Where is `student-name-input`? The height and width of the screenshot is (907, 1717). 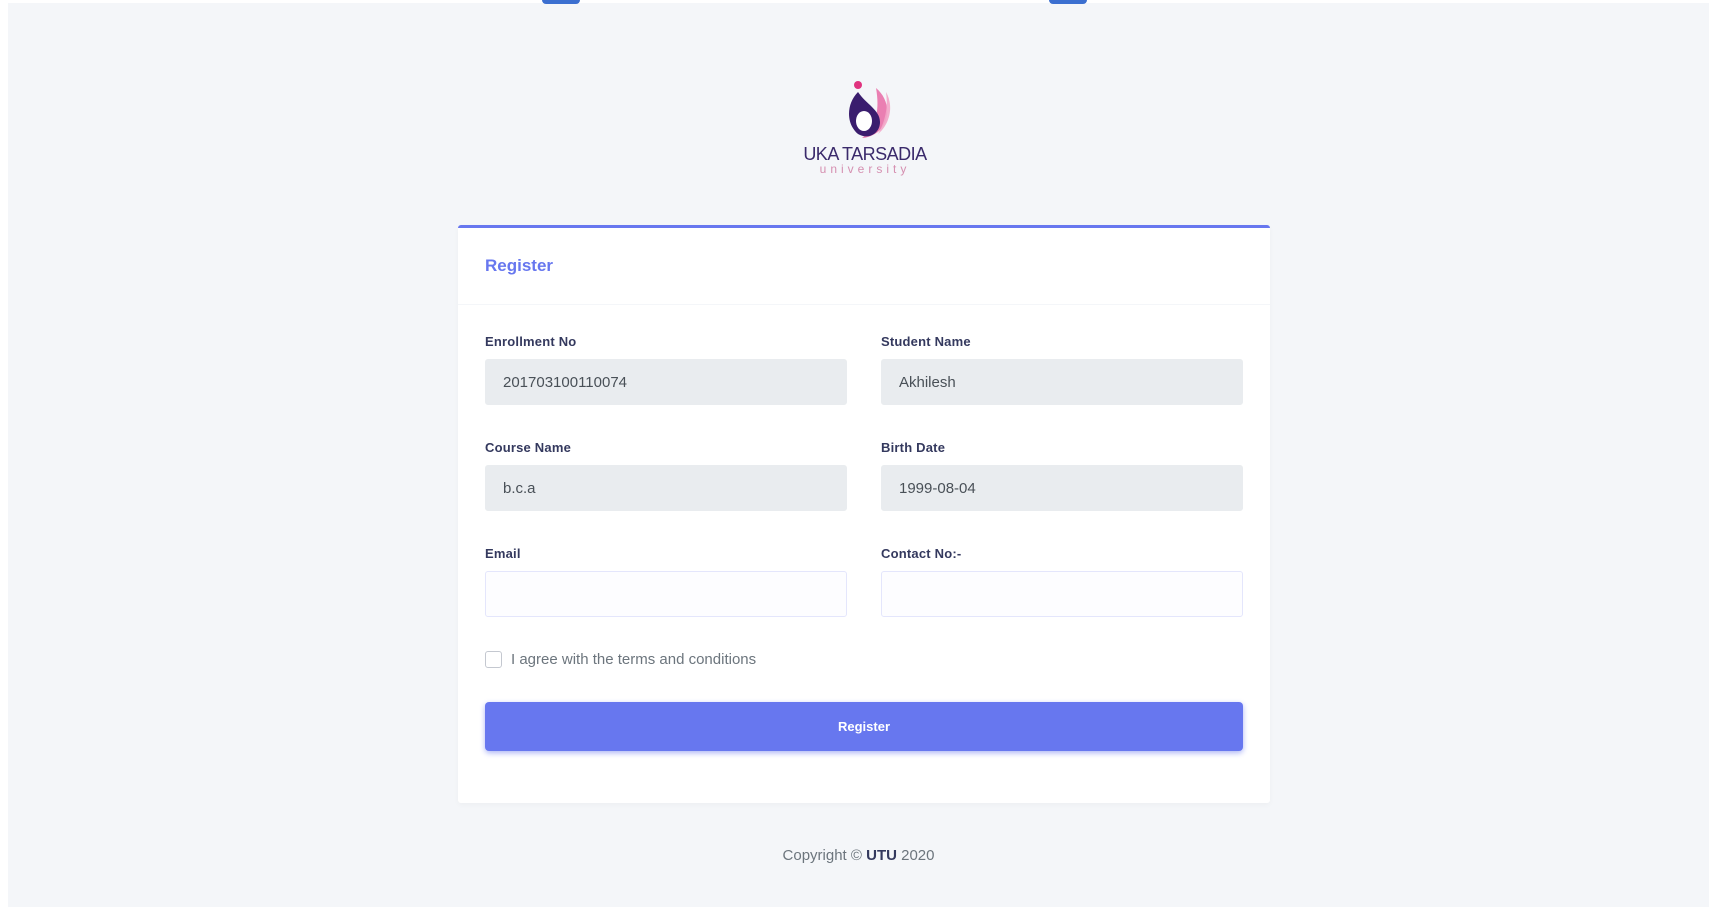 student-name-input is located at coordinates (1062, 382).